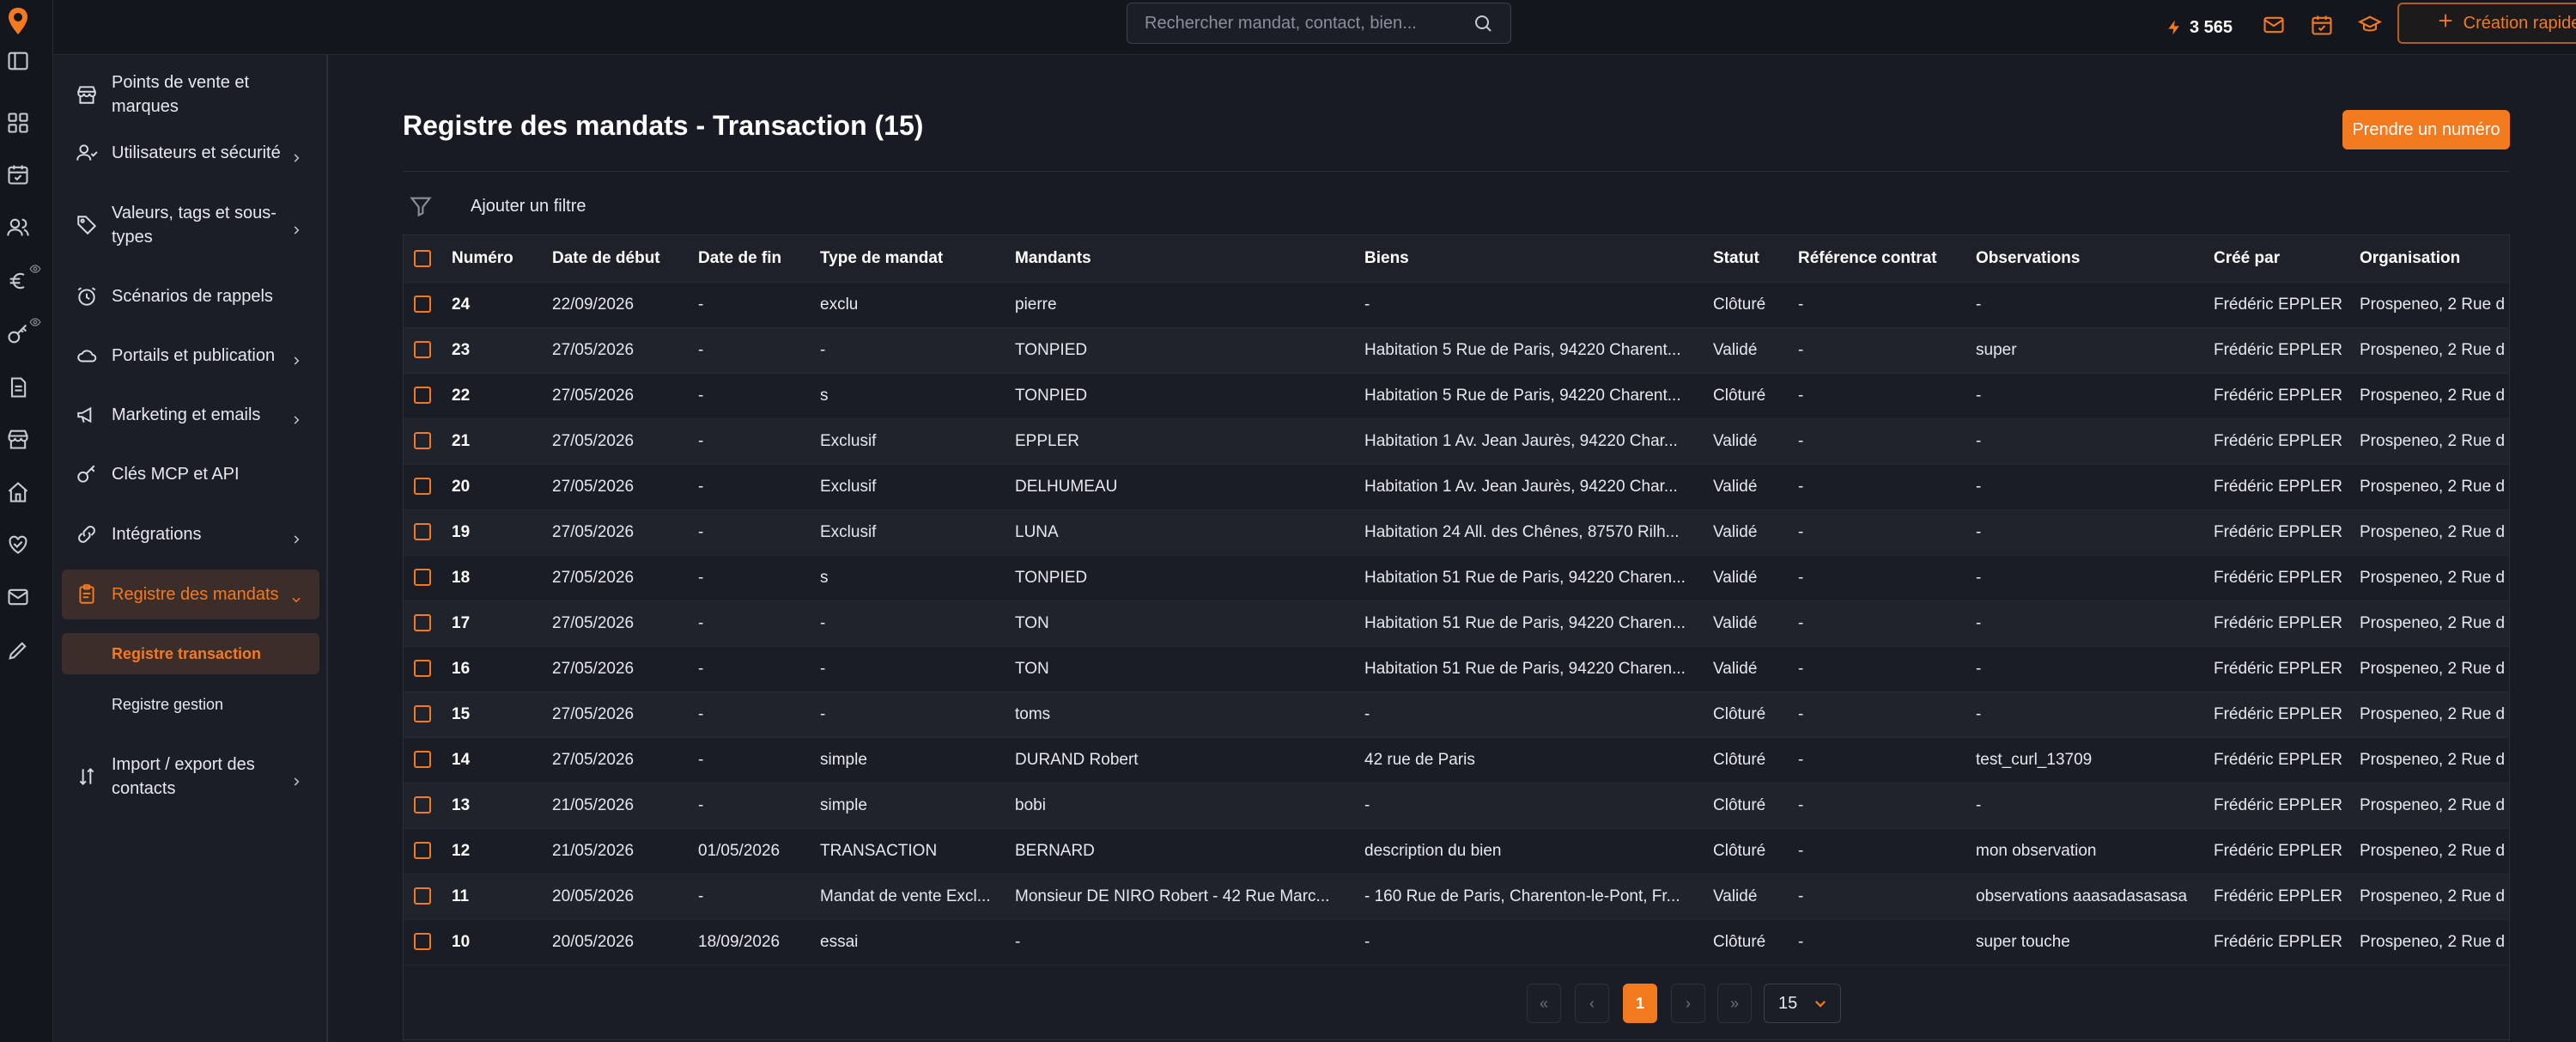 The height and width of the screenshot is (1042, 2576). I want to click on dashboard-icon, so click(18, 123).